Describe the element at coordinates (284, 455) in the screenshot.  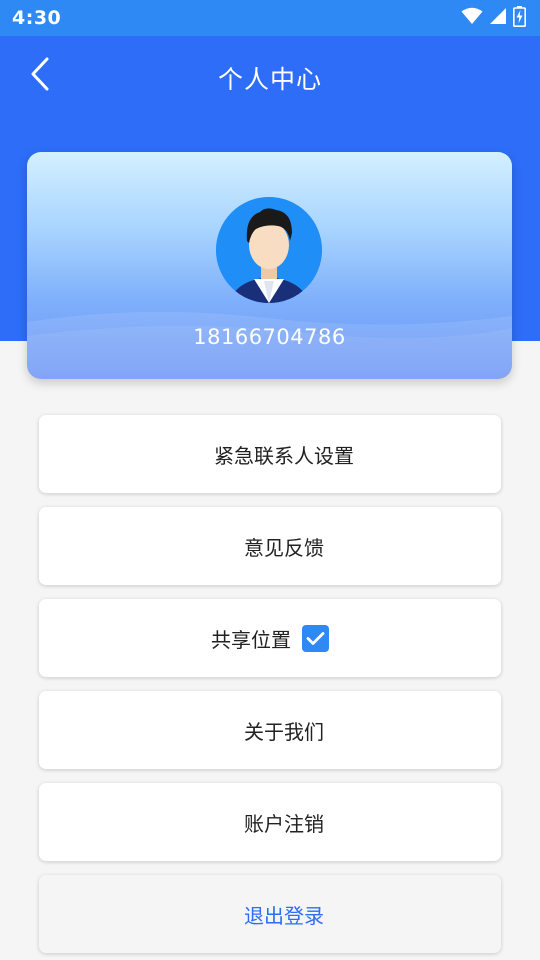
I see `emergency-contact-label: 紧急联系人设置` at that location.